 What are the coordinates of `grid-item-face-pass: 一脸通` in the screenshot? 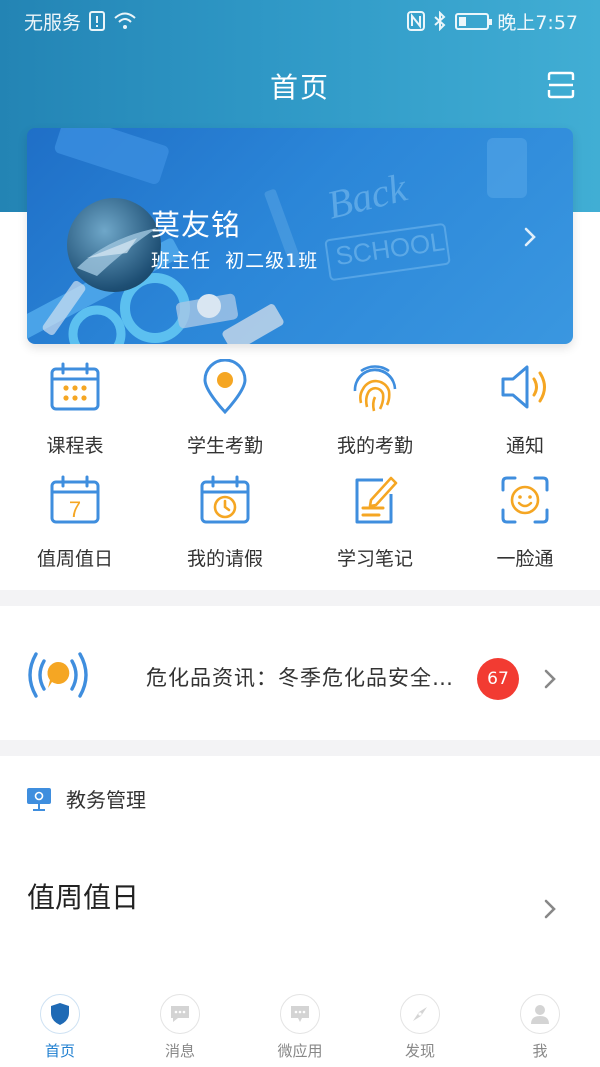 It's located at (525, 524).